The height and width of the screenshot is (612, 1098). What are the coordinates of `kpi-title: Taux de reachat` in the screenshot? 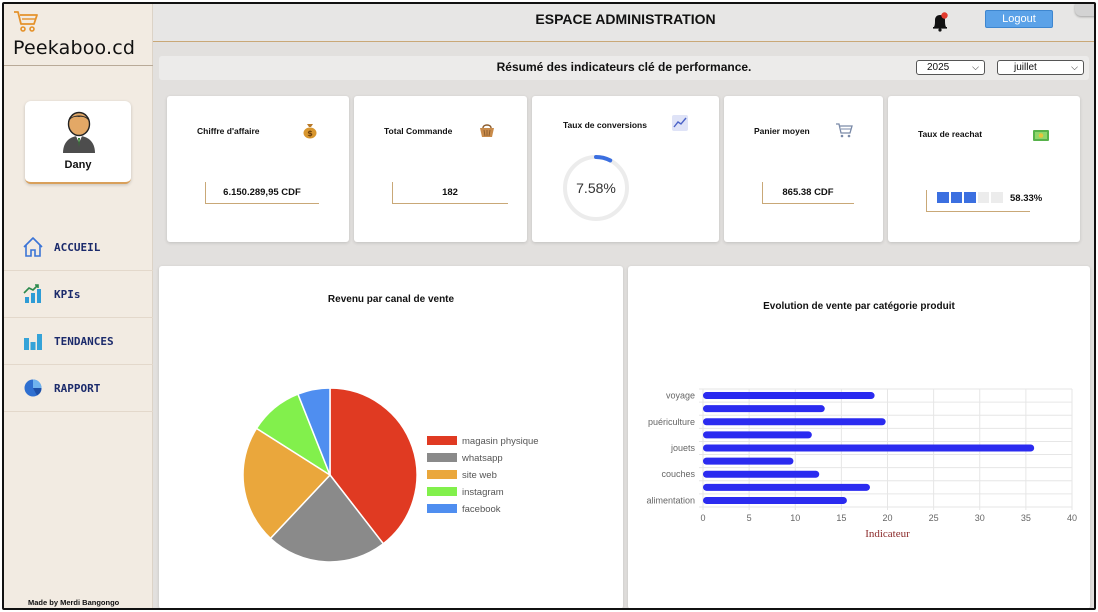 It's located at (950, 134).